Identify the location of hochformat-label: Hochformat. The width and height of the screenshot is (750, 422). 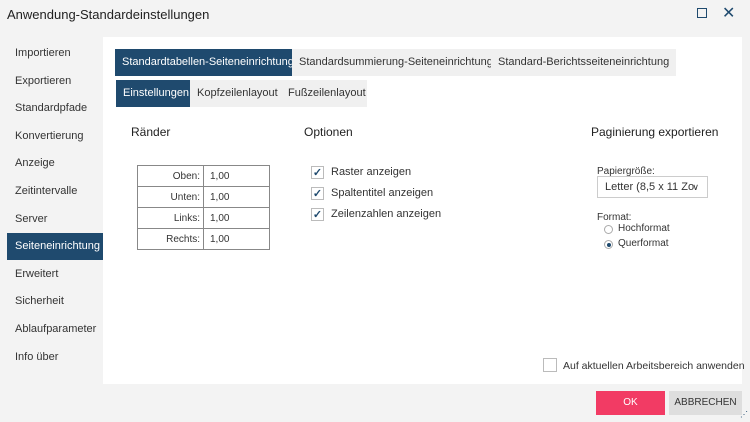
(644, 228).